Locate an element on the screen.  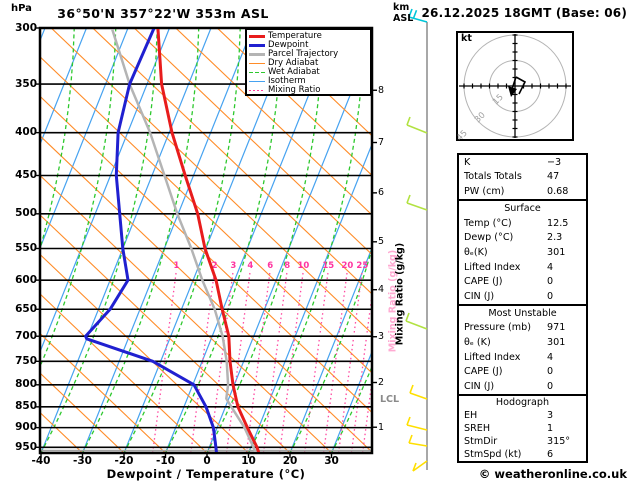
pressure-tick-label: 600 is located at coordinates (26, 279).